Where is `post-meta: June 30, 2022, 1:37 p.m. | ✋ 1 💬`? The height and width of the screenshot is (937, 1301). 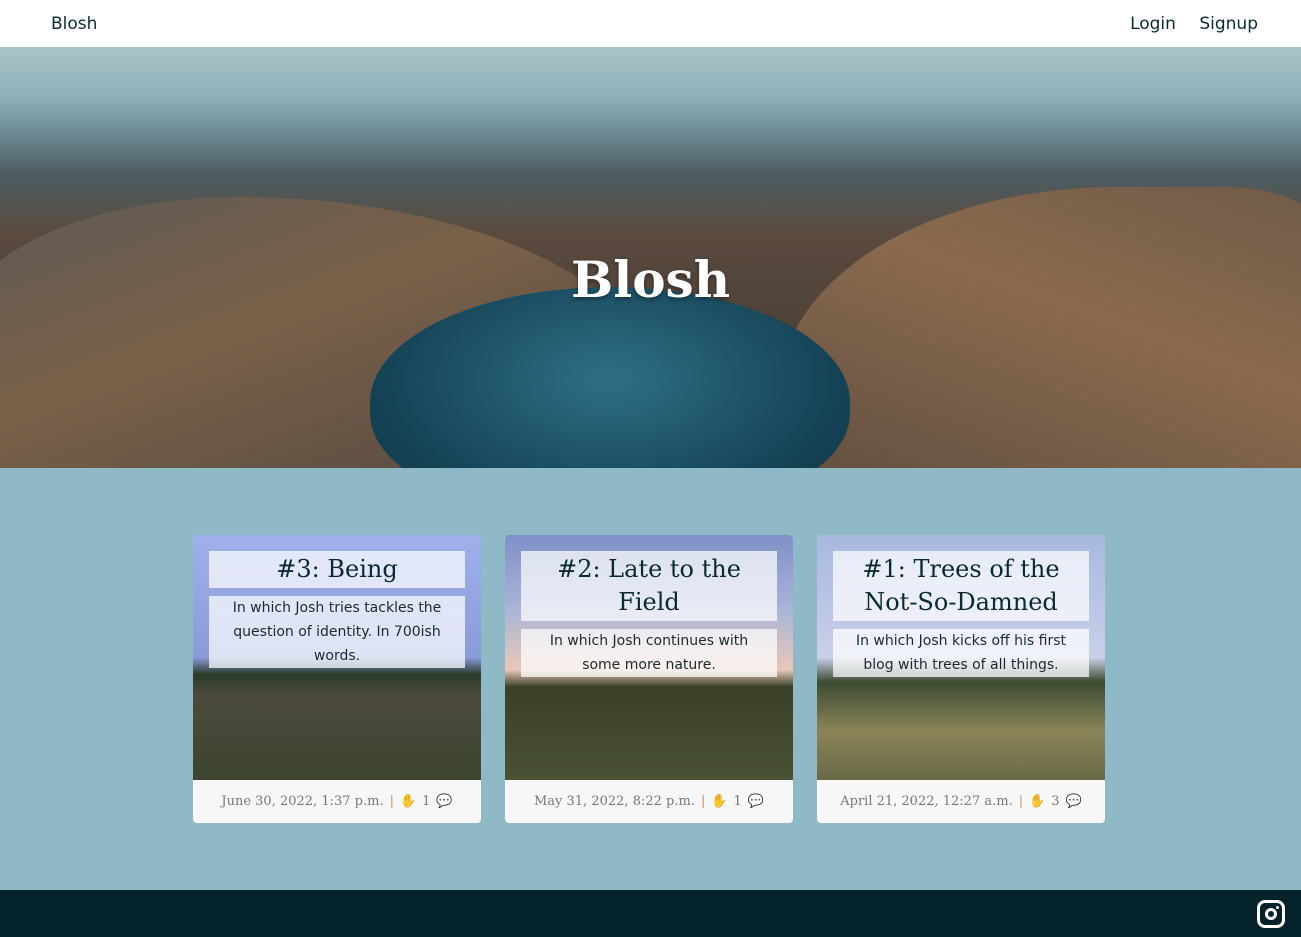 post-meta: June 30, 2022, 1:37 p.m. | ✋ 1 💬 is located at coordinates (337, 801).